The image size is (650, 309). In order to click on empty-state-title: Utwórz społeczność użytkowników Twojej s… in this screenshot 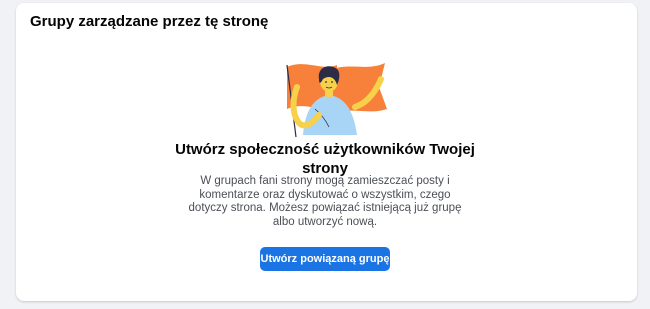, I will do `click(325, 159)`.